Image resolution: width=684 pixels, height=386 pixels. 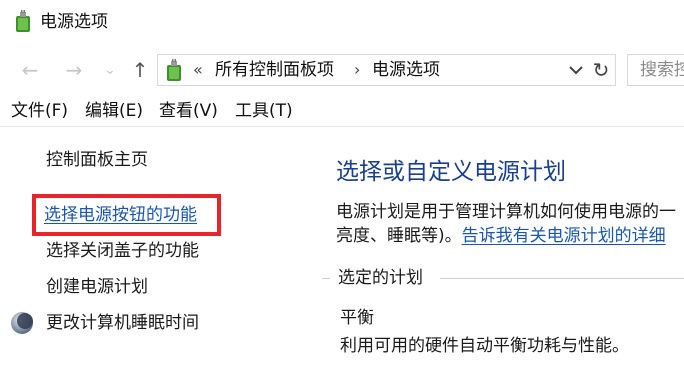 I want to click on menu-edit: 编辑(E), so click(x=114, y=111).